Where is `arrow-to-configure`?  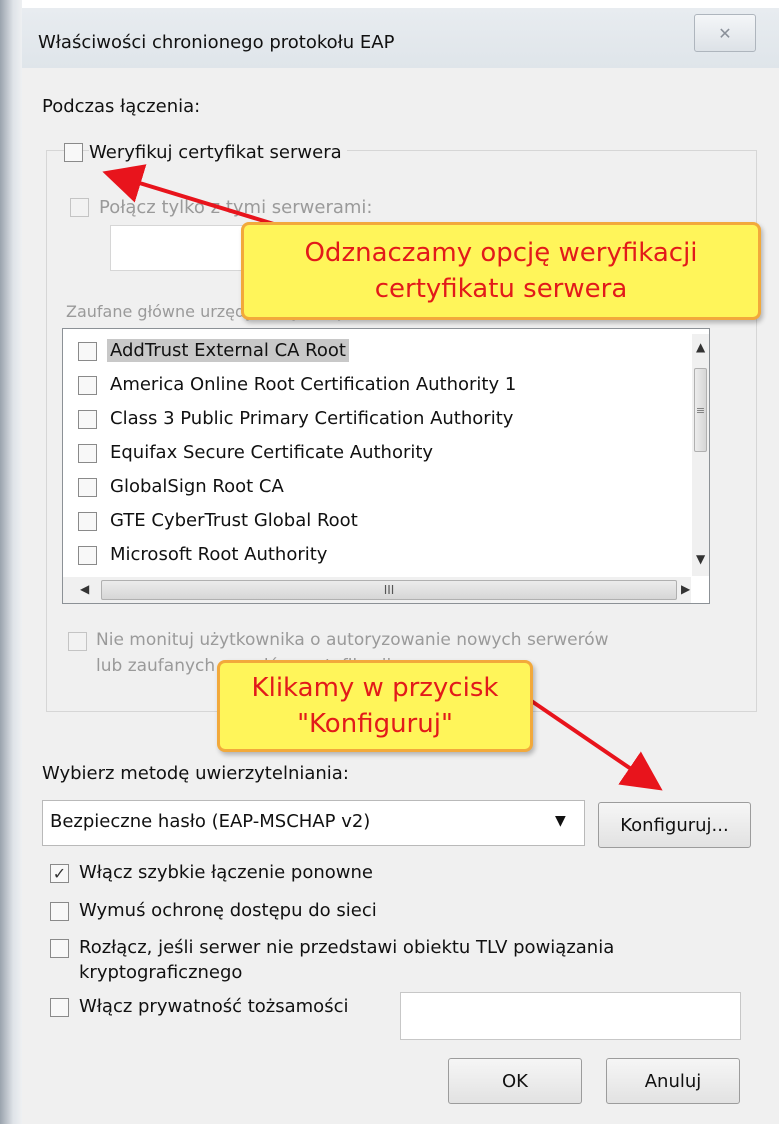
arrow-to-configure is located at coordinates (595, 744).